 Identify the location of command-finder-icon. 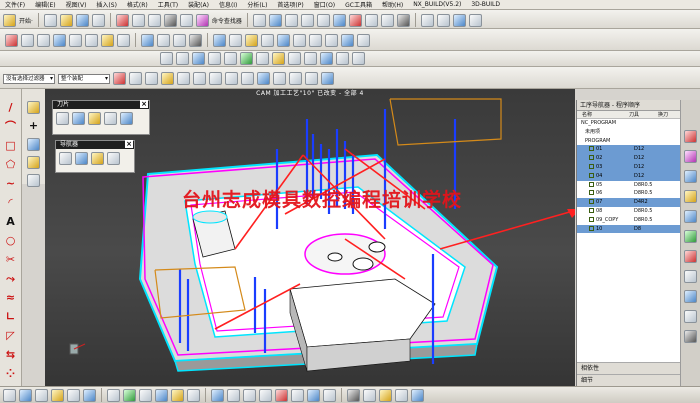
(202, 20).